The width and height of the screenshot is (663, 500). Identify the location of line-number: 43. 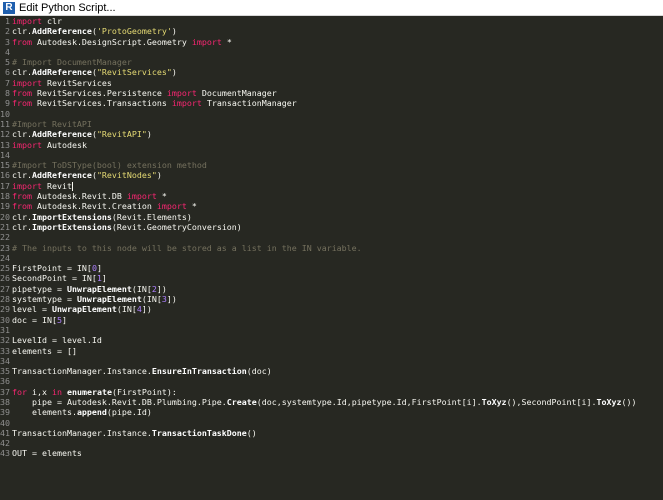
(5, 453).